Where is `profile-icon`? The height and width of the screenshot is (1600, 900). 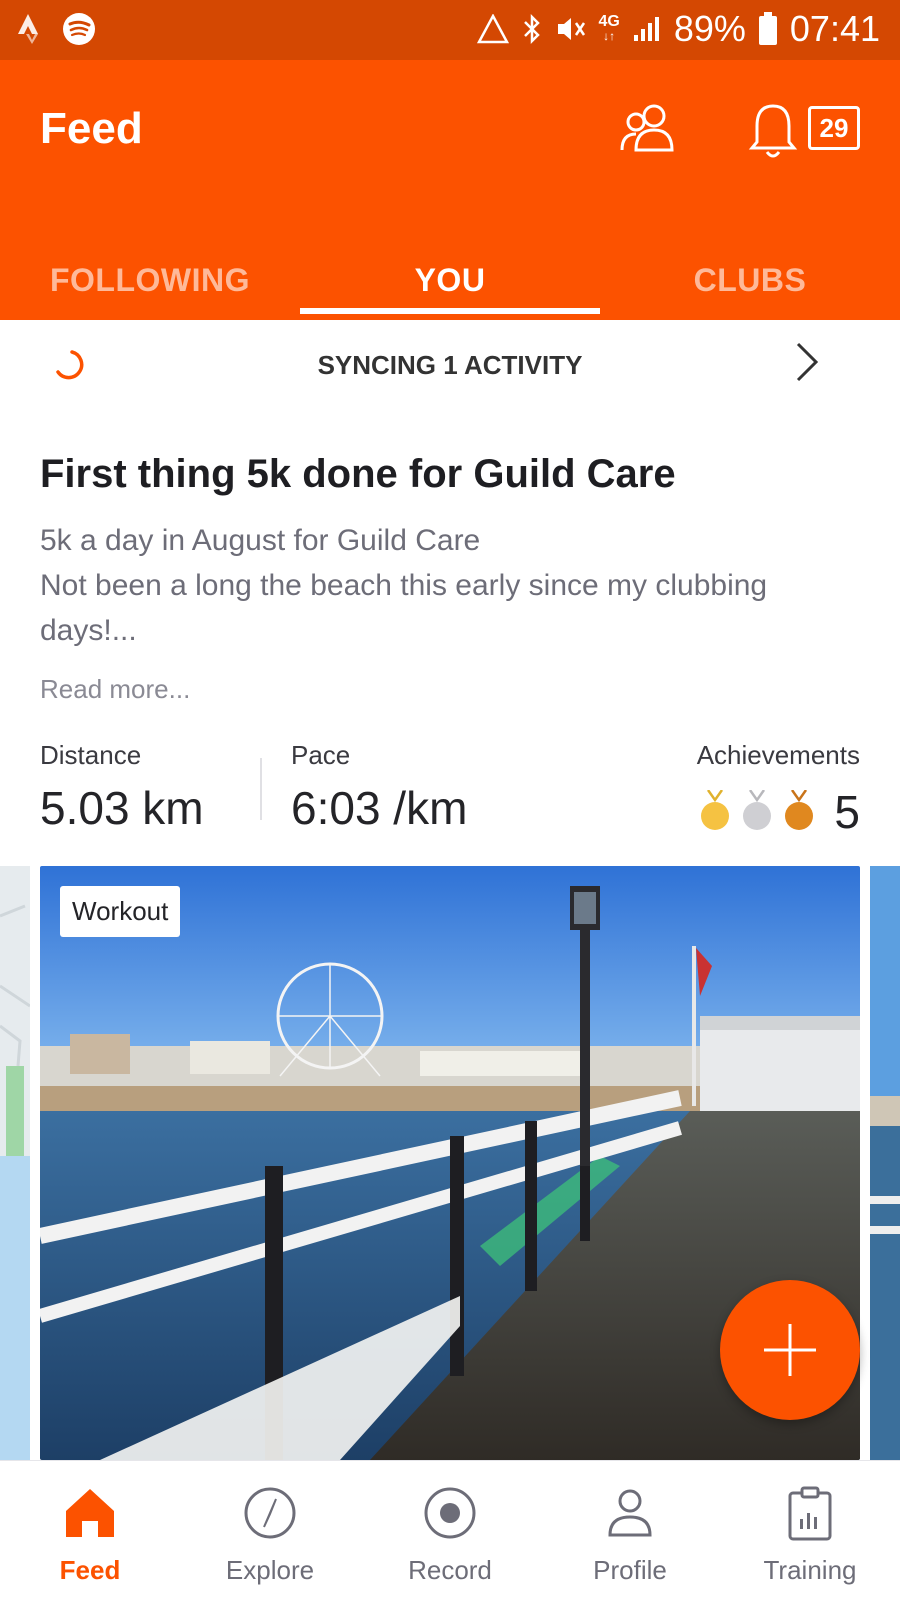 profile-icon is located at coordinates (630, 1513).